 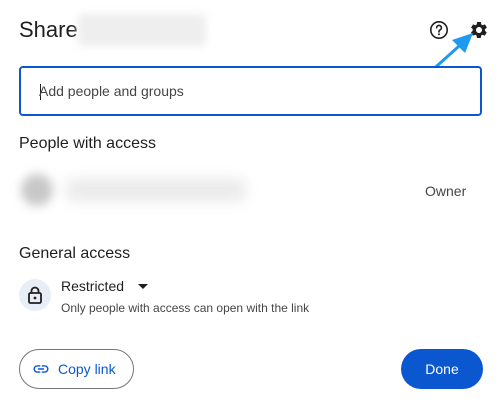 What do you see at coordinates (442, 369) in the screenshot?
I see `done-button: Done` at bounding box center [442, 369].